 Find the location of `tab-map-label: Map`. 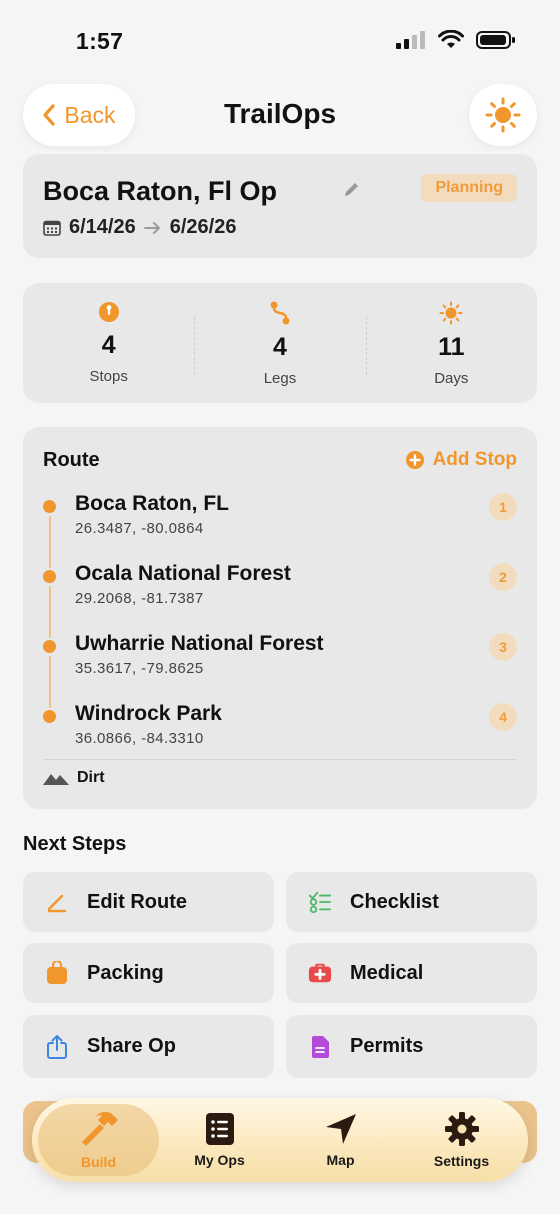

tab-map-label: Map is located at coordinates (340, 1160).